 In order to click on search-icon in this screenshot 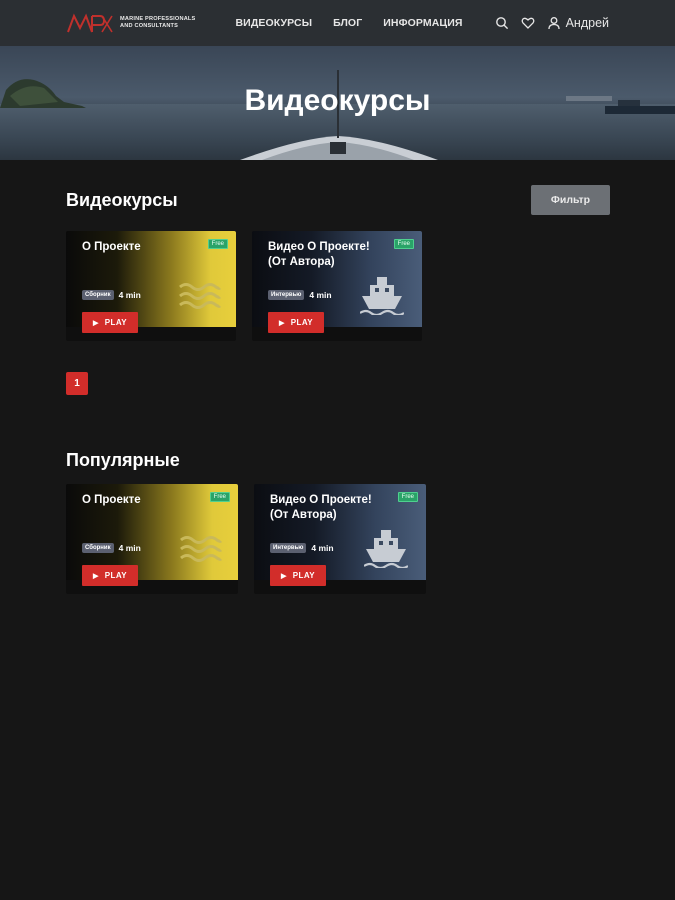, I will do `click(502, 23)`.